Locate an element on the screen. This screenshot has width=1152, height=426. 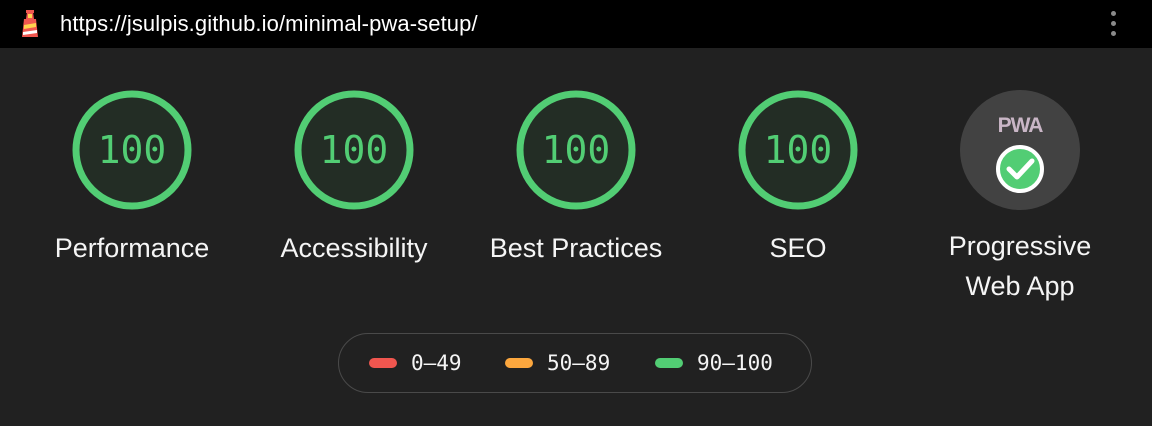
legend-item-fail: 0–49 is located at coordinates (415, 363).